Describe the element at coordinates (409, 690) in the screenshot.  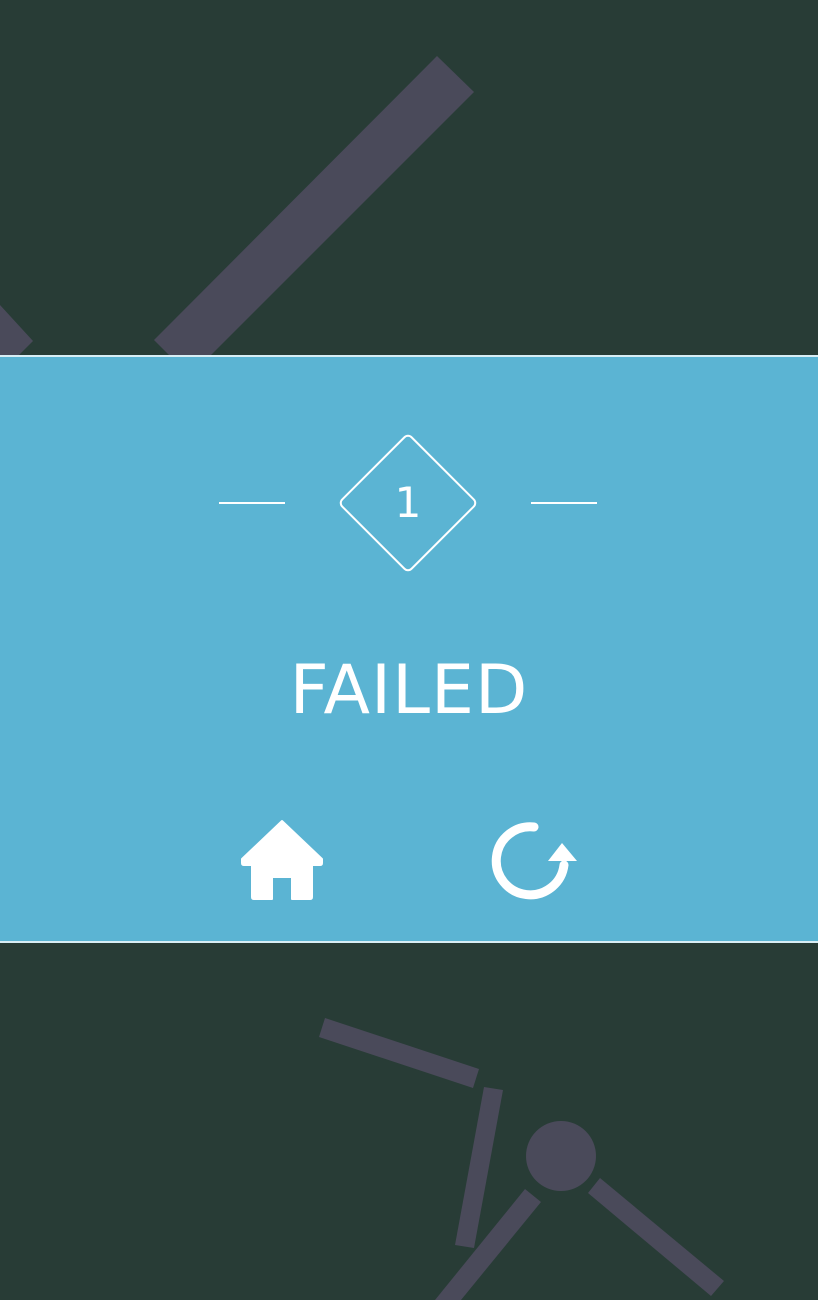
I see `result-status-text: FAILED` at that location.